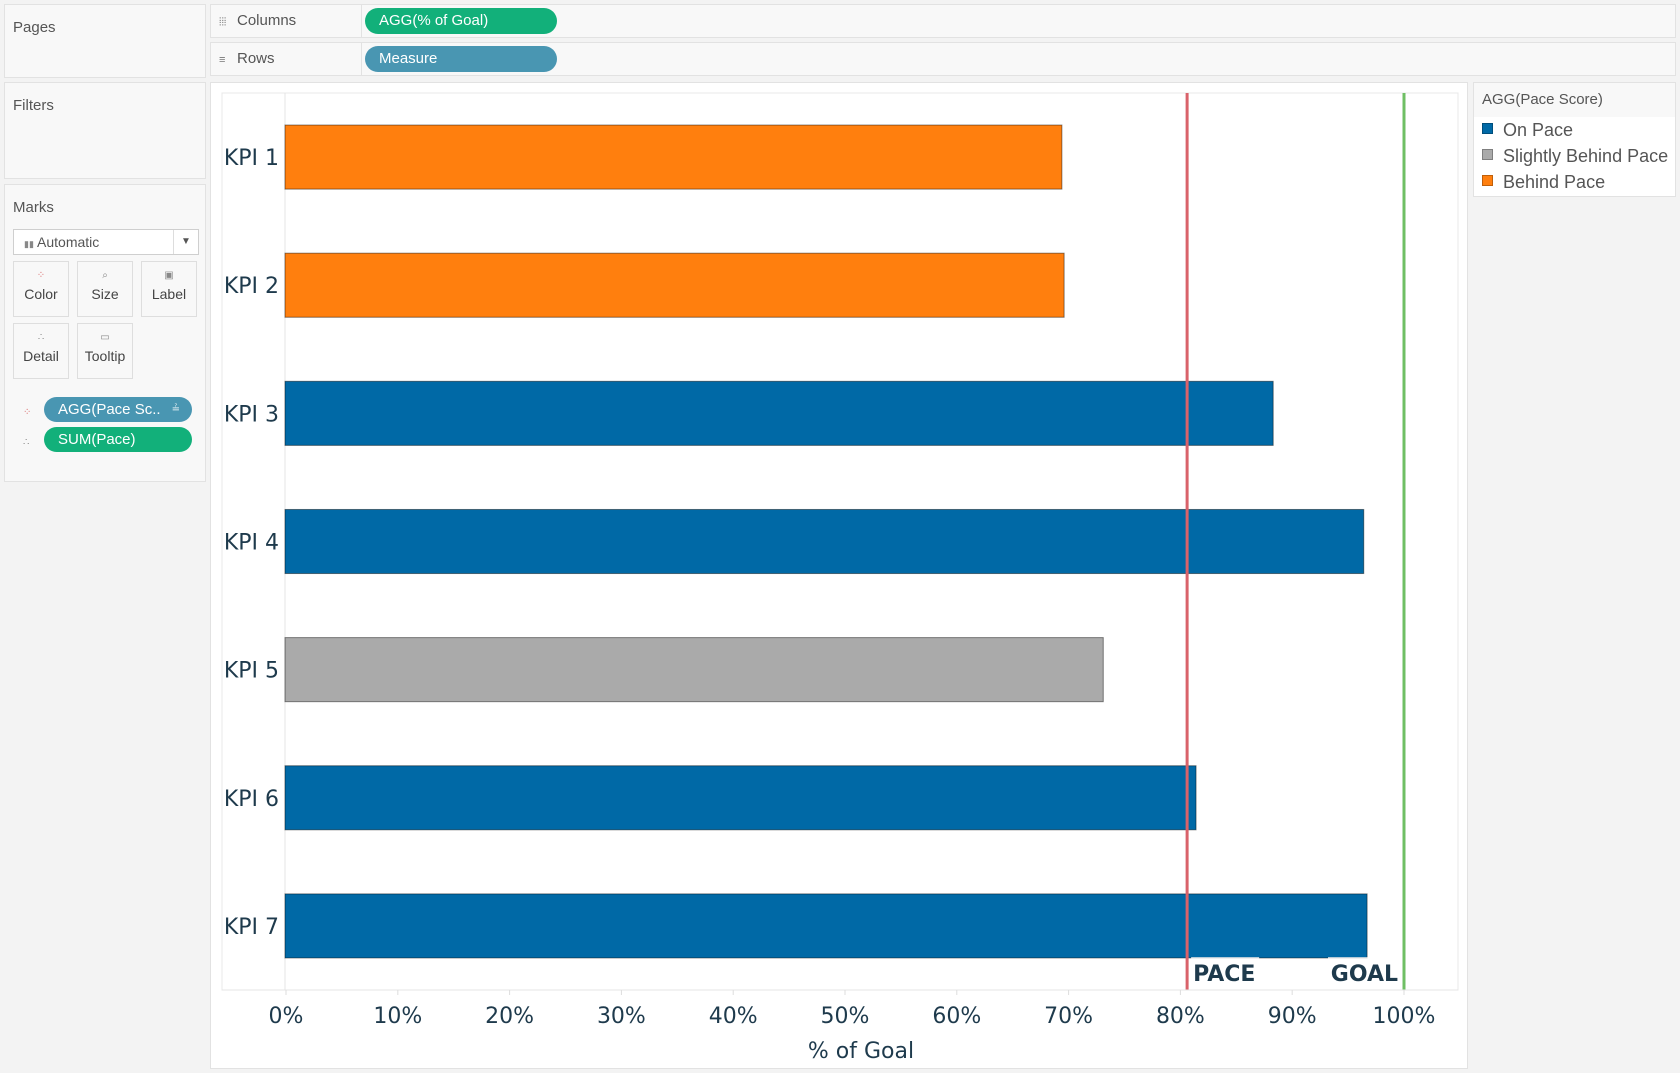 The width and height of the screenshot is (1680, 1073). I want to click on rows-label: Rows, so click(256, 58).